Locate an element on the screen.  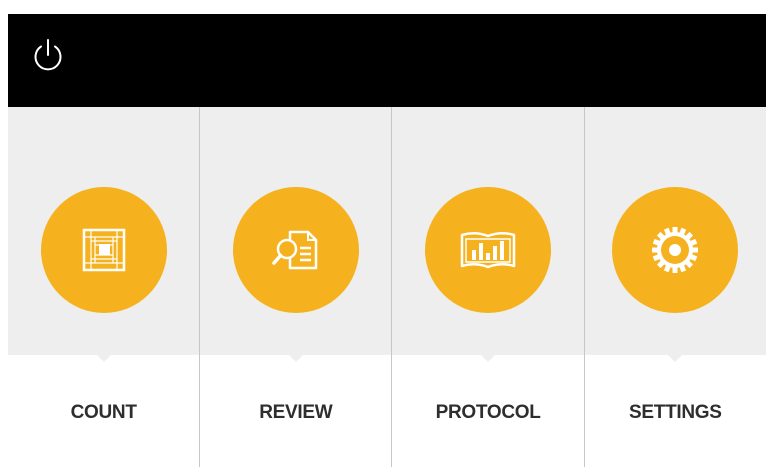
book-chart-icon is located at coordinates (488, 250).